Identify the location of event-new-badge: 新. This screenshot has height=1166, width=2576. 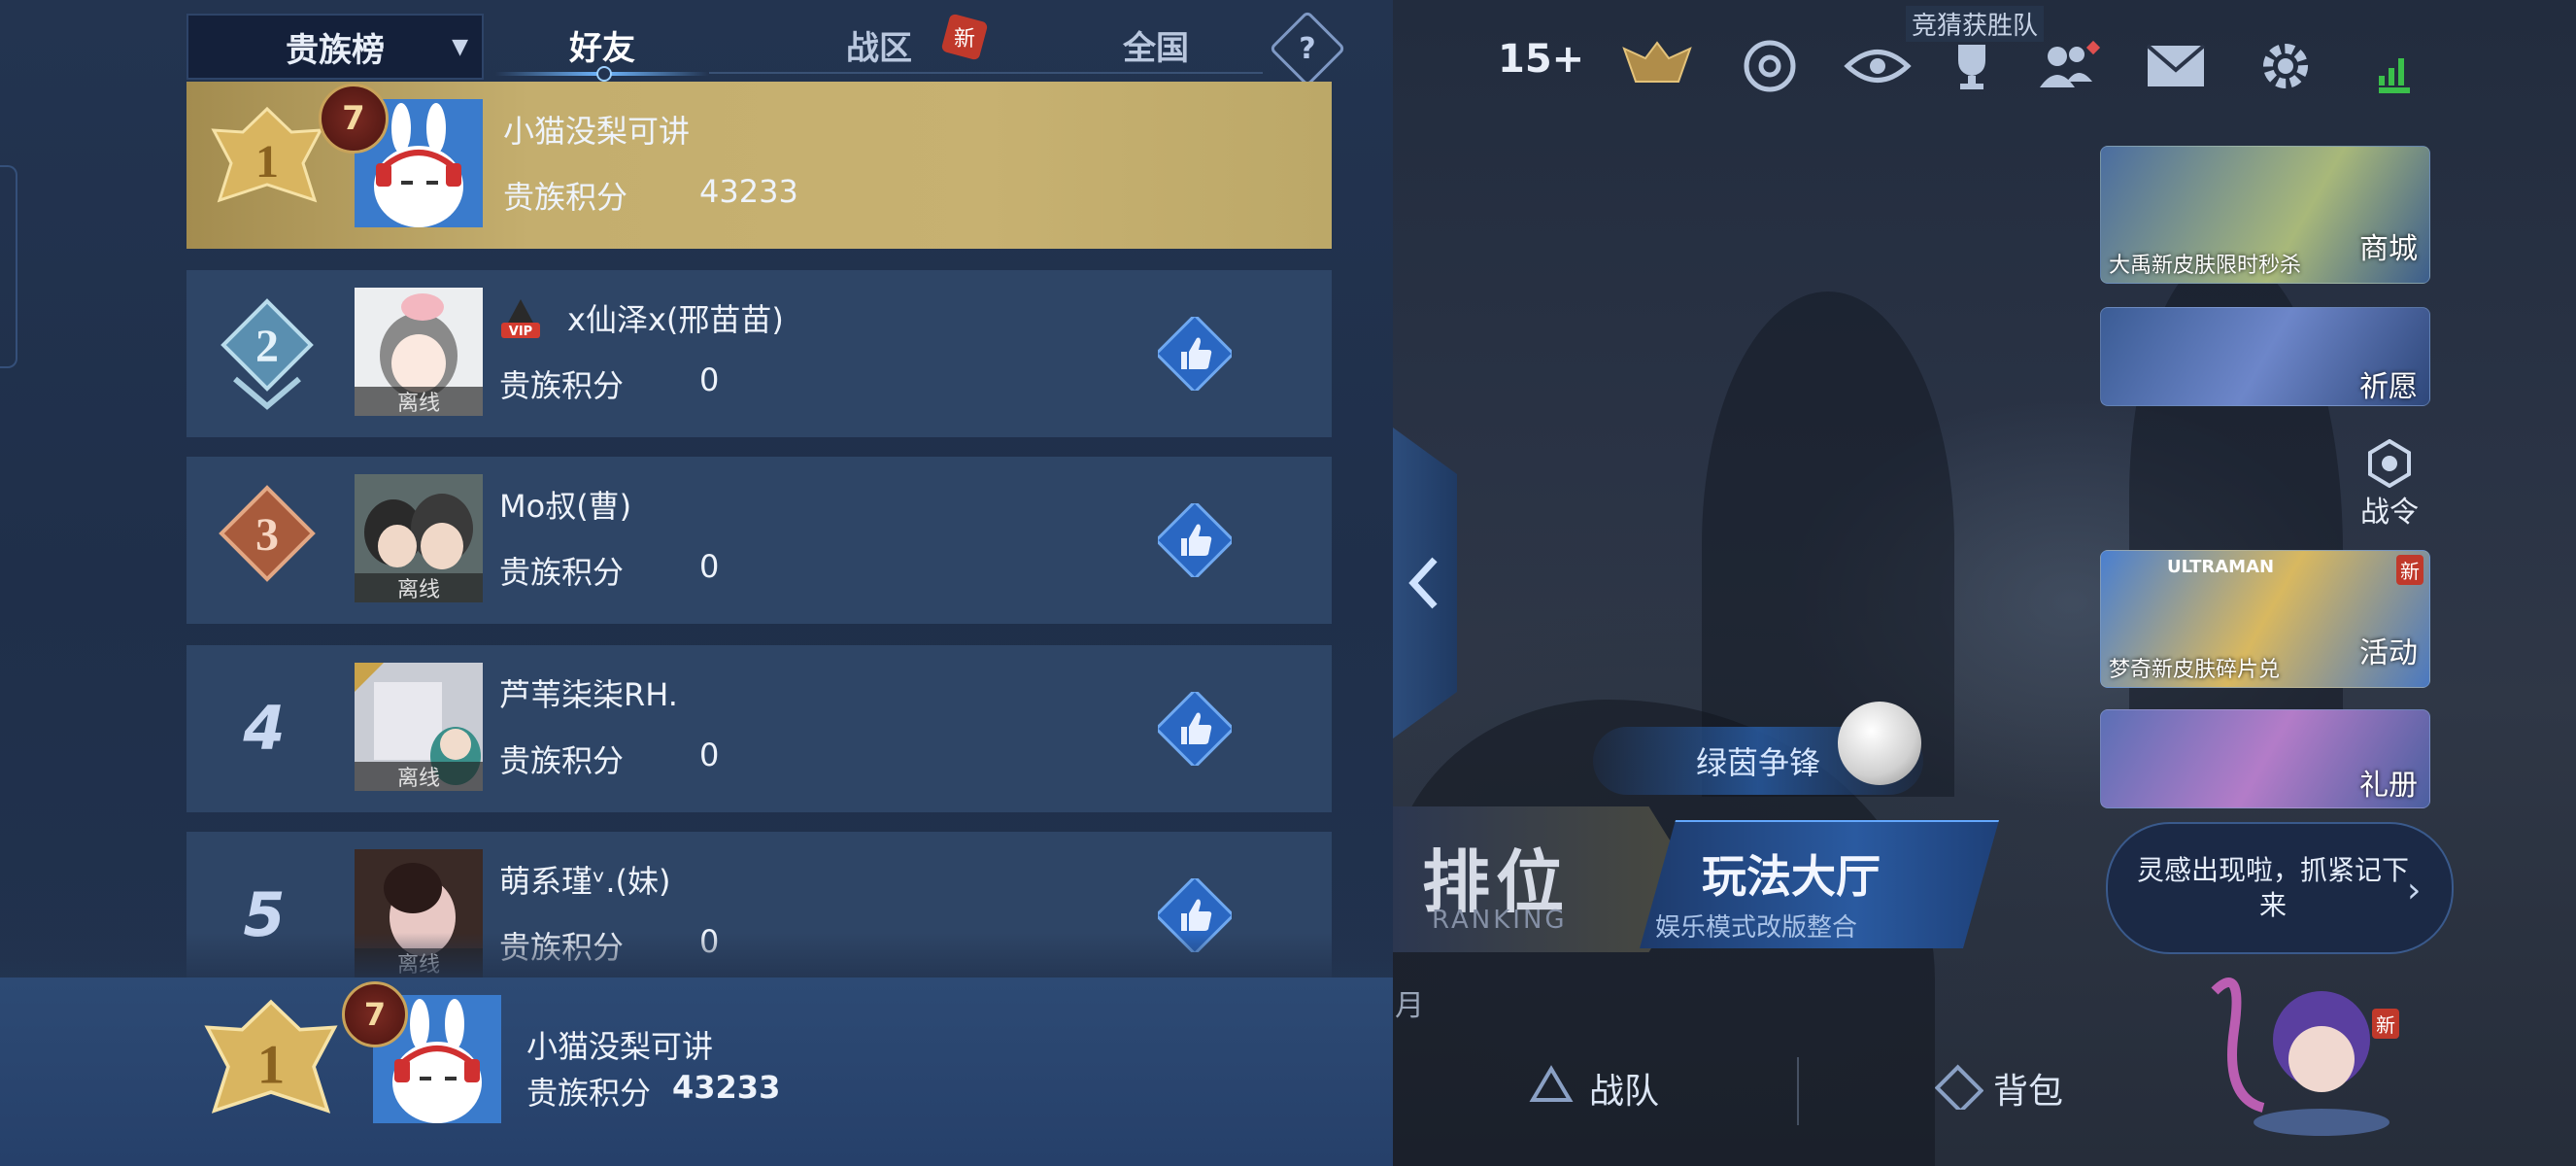
(2409, 570).